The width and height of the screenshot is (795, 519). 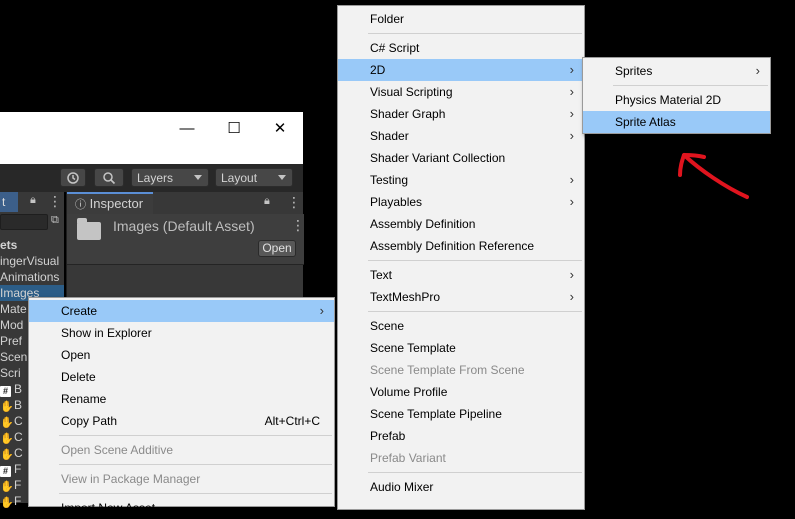 What do you see at coordinates (10, 373) in the screenshot?
I see `tree-item-label: Scri` at bounding box center [10, 373].